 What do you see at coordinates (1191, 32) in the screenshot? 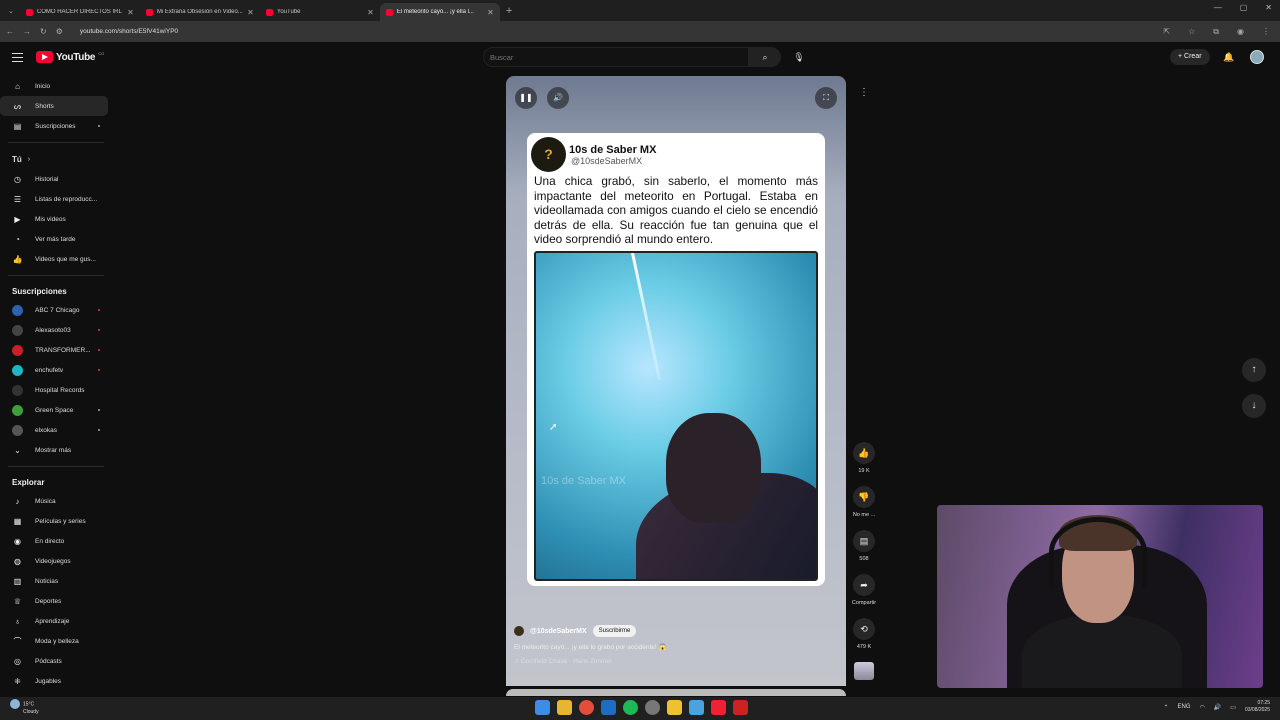
I see `bookmark-star-icon: ☆` at bounding box center [1191, 32].